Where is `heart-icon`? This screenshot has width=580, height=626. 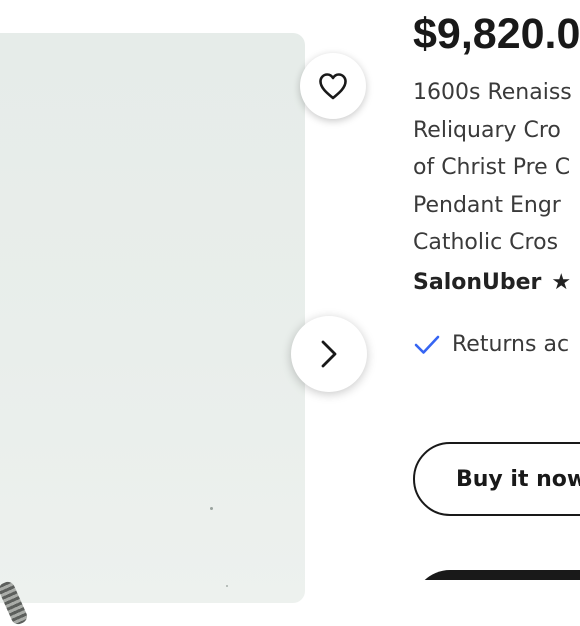 heart-icon is located at coordinates (333, 86).